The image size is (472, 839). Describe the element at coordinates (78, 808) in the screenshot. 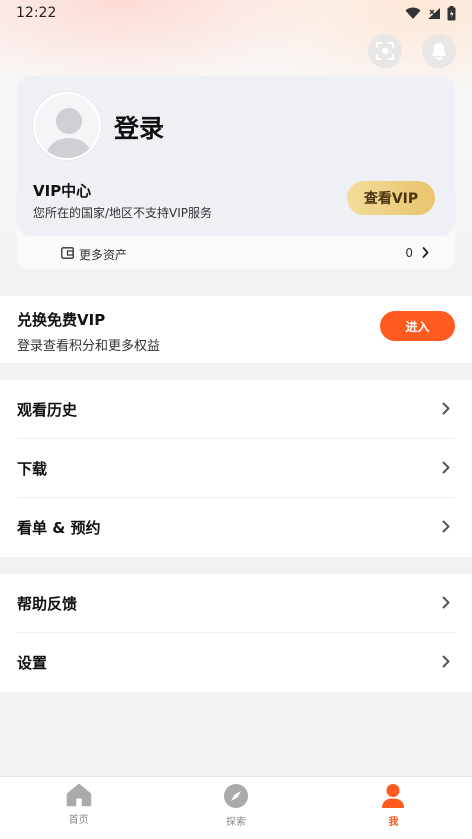

I see `tab-home: 首页` at that location.